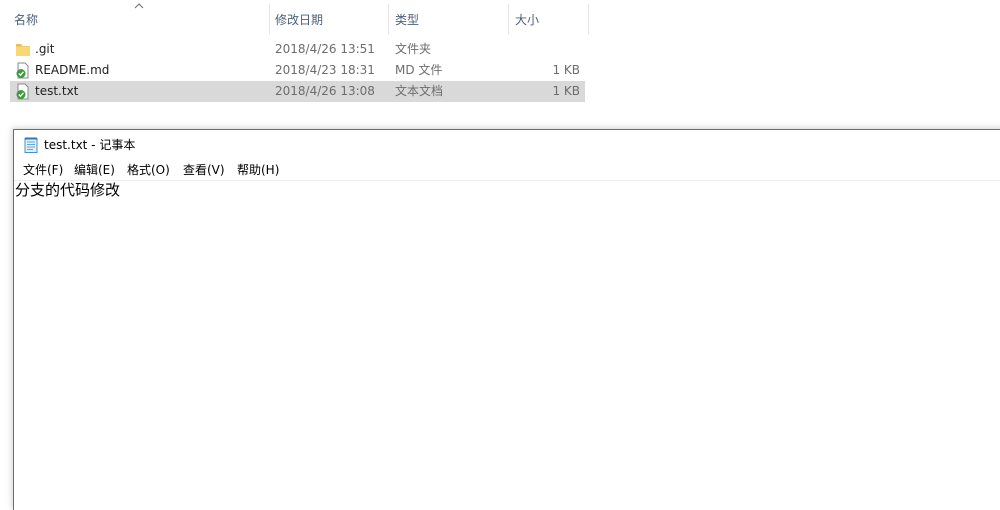 Image resolution: width=1000 pixels, height=510 pixels. What do you see at coordinates (45, 49) in the screenshot?
I see `file-name: .git` at bounding box center [45, 49].